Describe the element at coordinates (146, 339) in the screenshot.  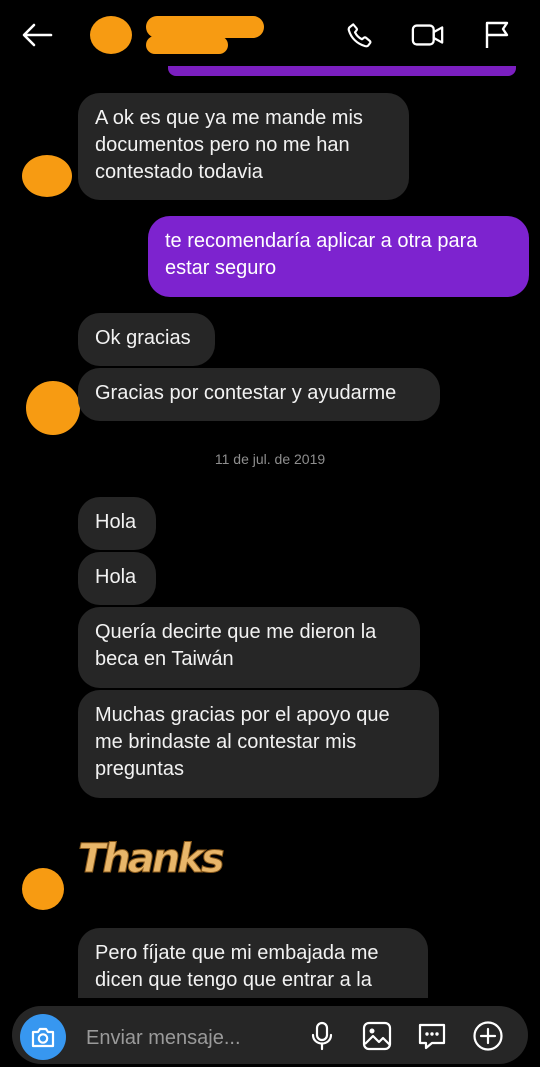
I see `message-incoming: Ok gracias` at that location.